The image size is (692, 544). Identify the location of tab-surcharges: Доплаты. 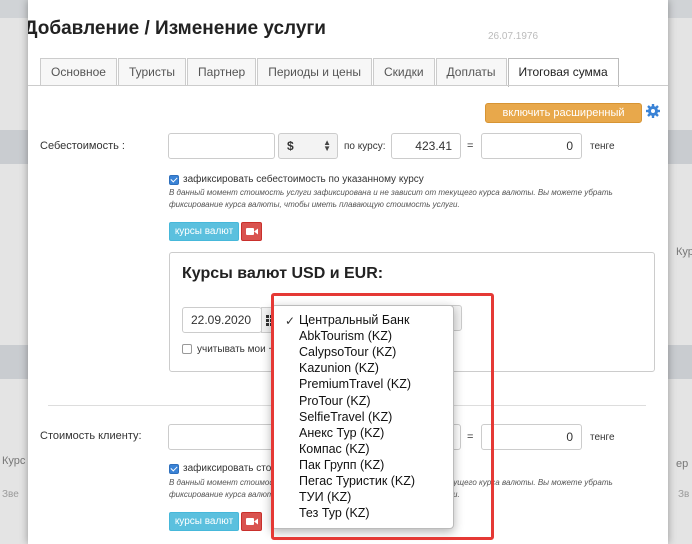
(471, 71).